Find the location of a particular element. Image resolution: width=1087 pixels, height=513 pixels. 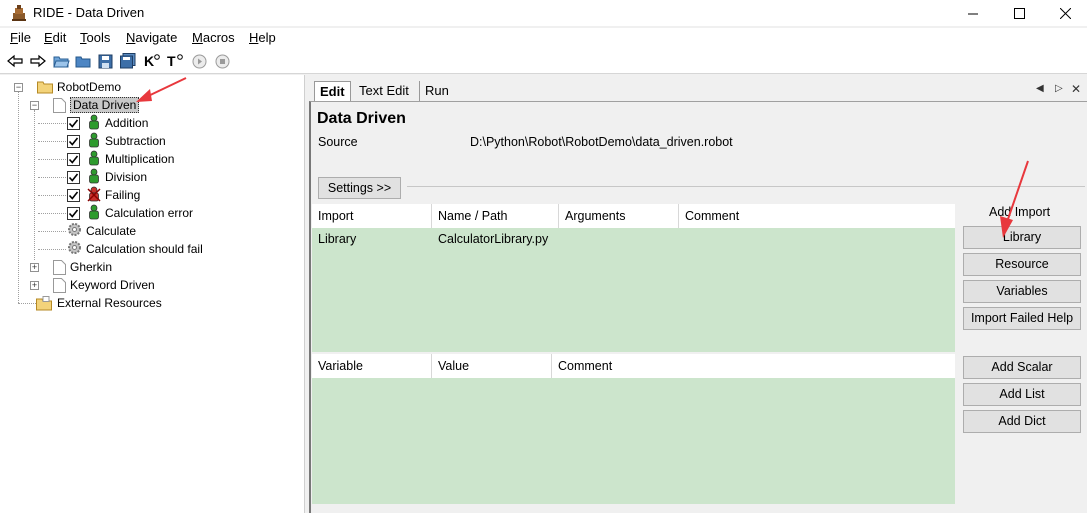

close-button is located at coordinates (1064, 13).